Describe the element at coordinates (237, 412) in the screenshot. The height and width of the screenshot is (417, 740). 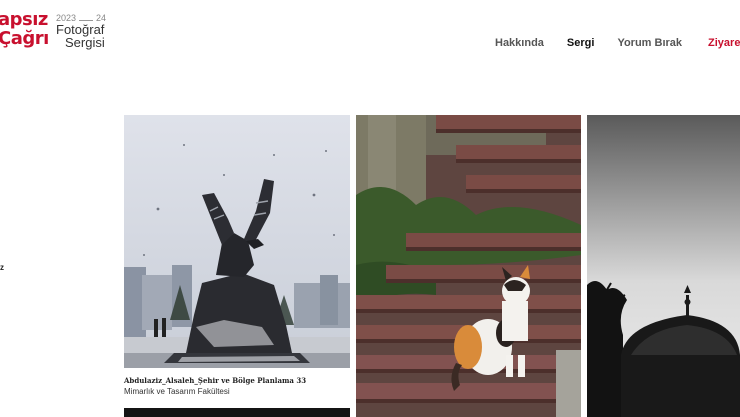
I see `next-gallery-photo` at that location.